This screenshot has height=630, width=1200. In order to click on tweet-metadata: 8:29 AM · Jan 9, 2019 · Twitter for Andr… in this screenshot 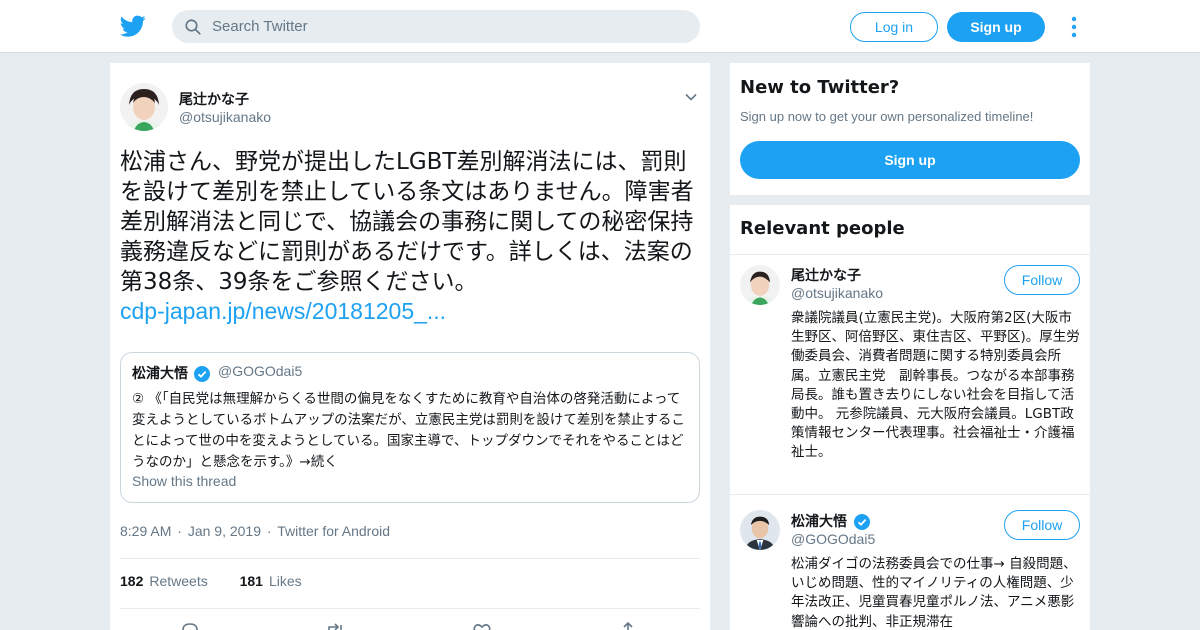, I will do `click(256, 531)`.